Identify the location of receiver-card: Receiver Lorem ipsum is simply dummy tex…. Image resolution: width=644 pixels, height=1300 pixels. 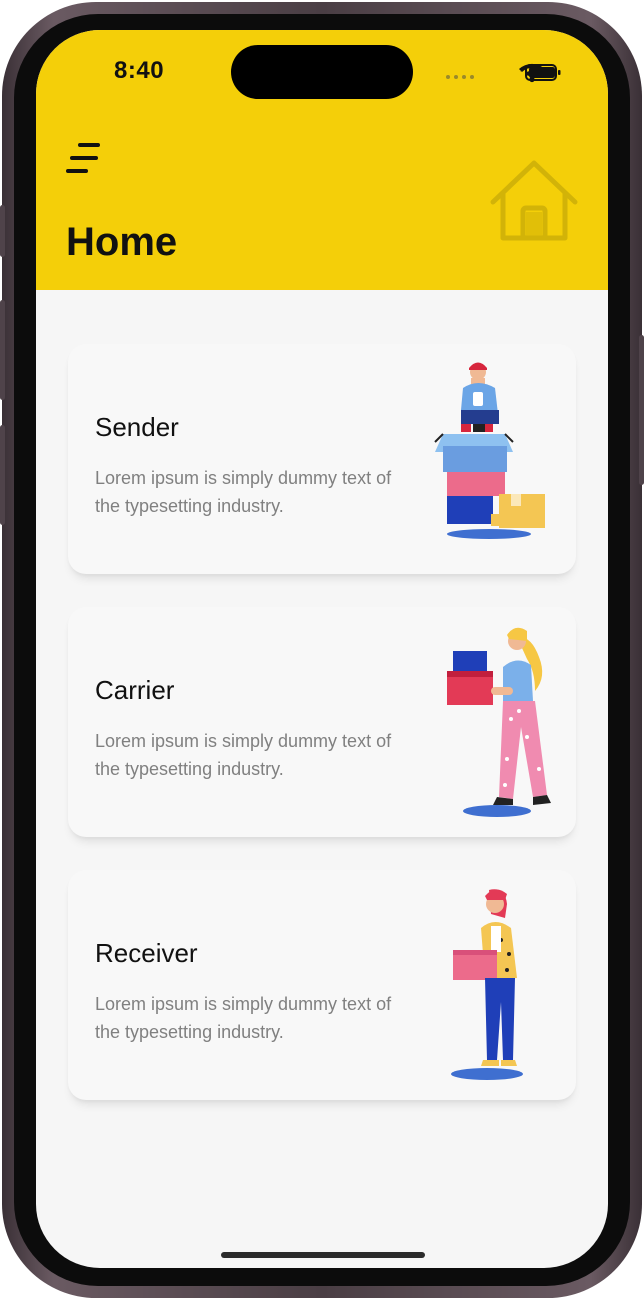
(322, 985).